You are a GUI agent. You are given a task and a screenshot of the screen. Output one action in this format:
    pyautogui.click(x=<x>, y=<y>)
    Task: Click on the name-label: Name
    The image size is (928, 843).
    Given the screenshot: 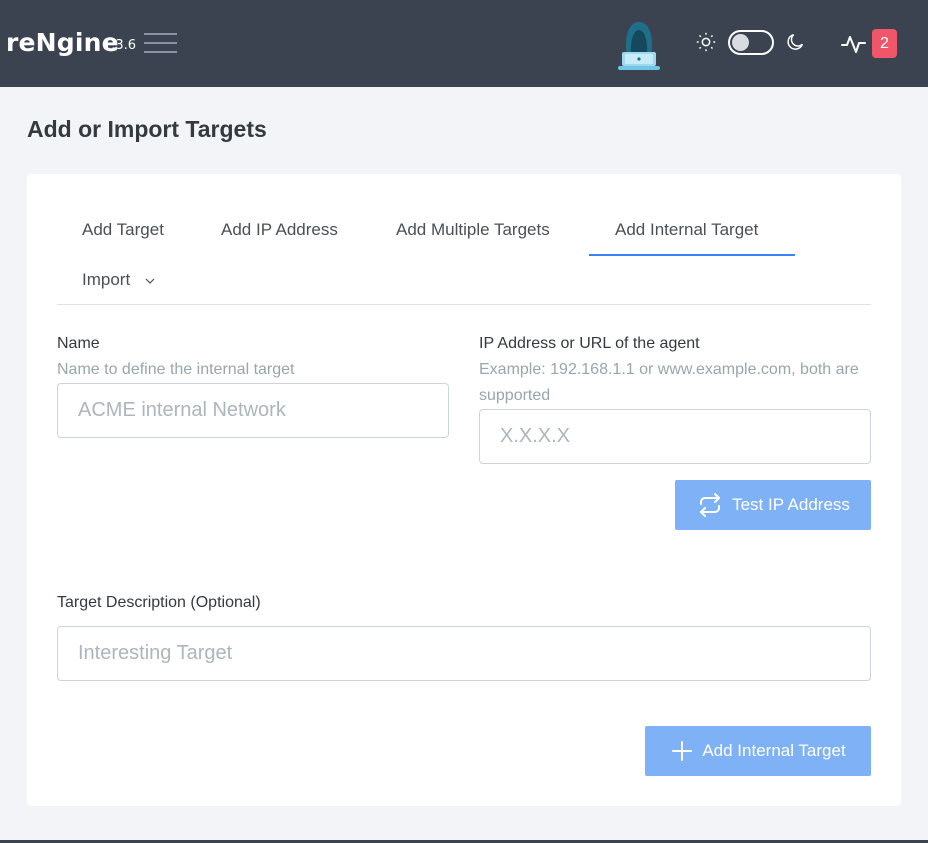 What is the action you would take?
    pyautogui.click(x=78, y=343)
    